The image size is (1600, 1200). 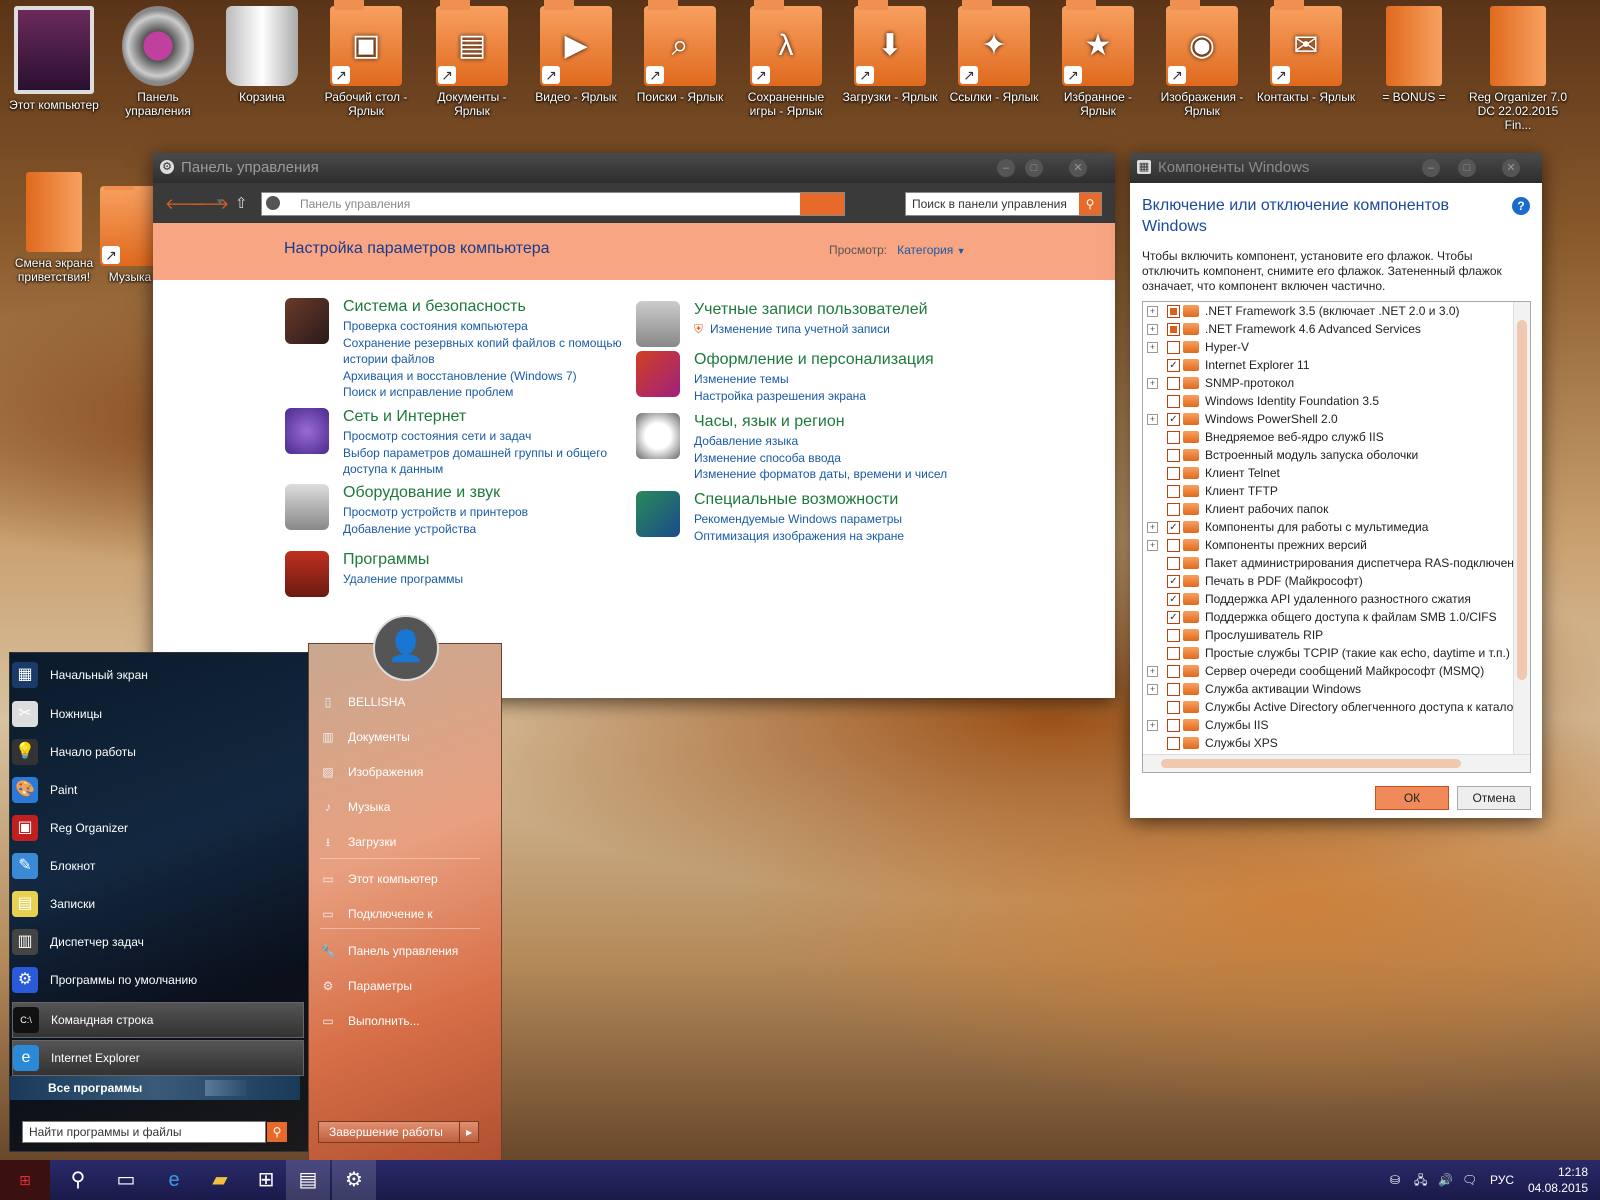 What do you see at coordinates (157, 714) in the screenshot?
I see `start-menu-item: ✂ Ножницы` at bounding box center [157, 714].